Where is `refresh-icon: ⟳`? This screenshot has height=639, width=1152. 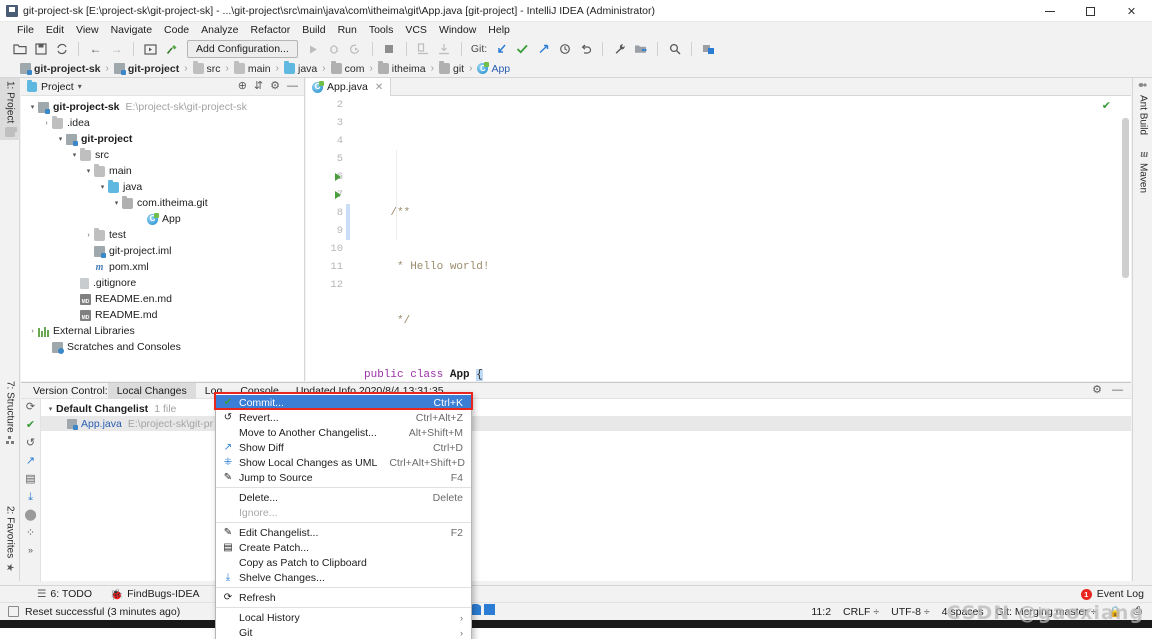 refresh-icon: ⟳ is located at coordinates (30, 407).